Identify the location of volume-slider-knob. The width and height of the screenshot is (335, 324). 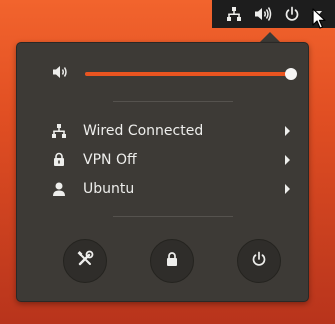
(290, 74).